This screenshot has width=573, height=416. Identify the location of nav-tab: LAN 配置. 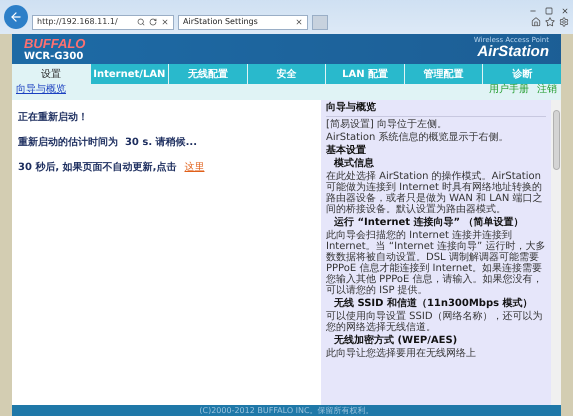
(365, 74).